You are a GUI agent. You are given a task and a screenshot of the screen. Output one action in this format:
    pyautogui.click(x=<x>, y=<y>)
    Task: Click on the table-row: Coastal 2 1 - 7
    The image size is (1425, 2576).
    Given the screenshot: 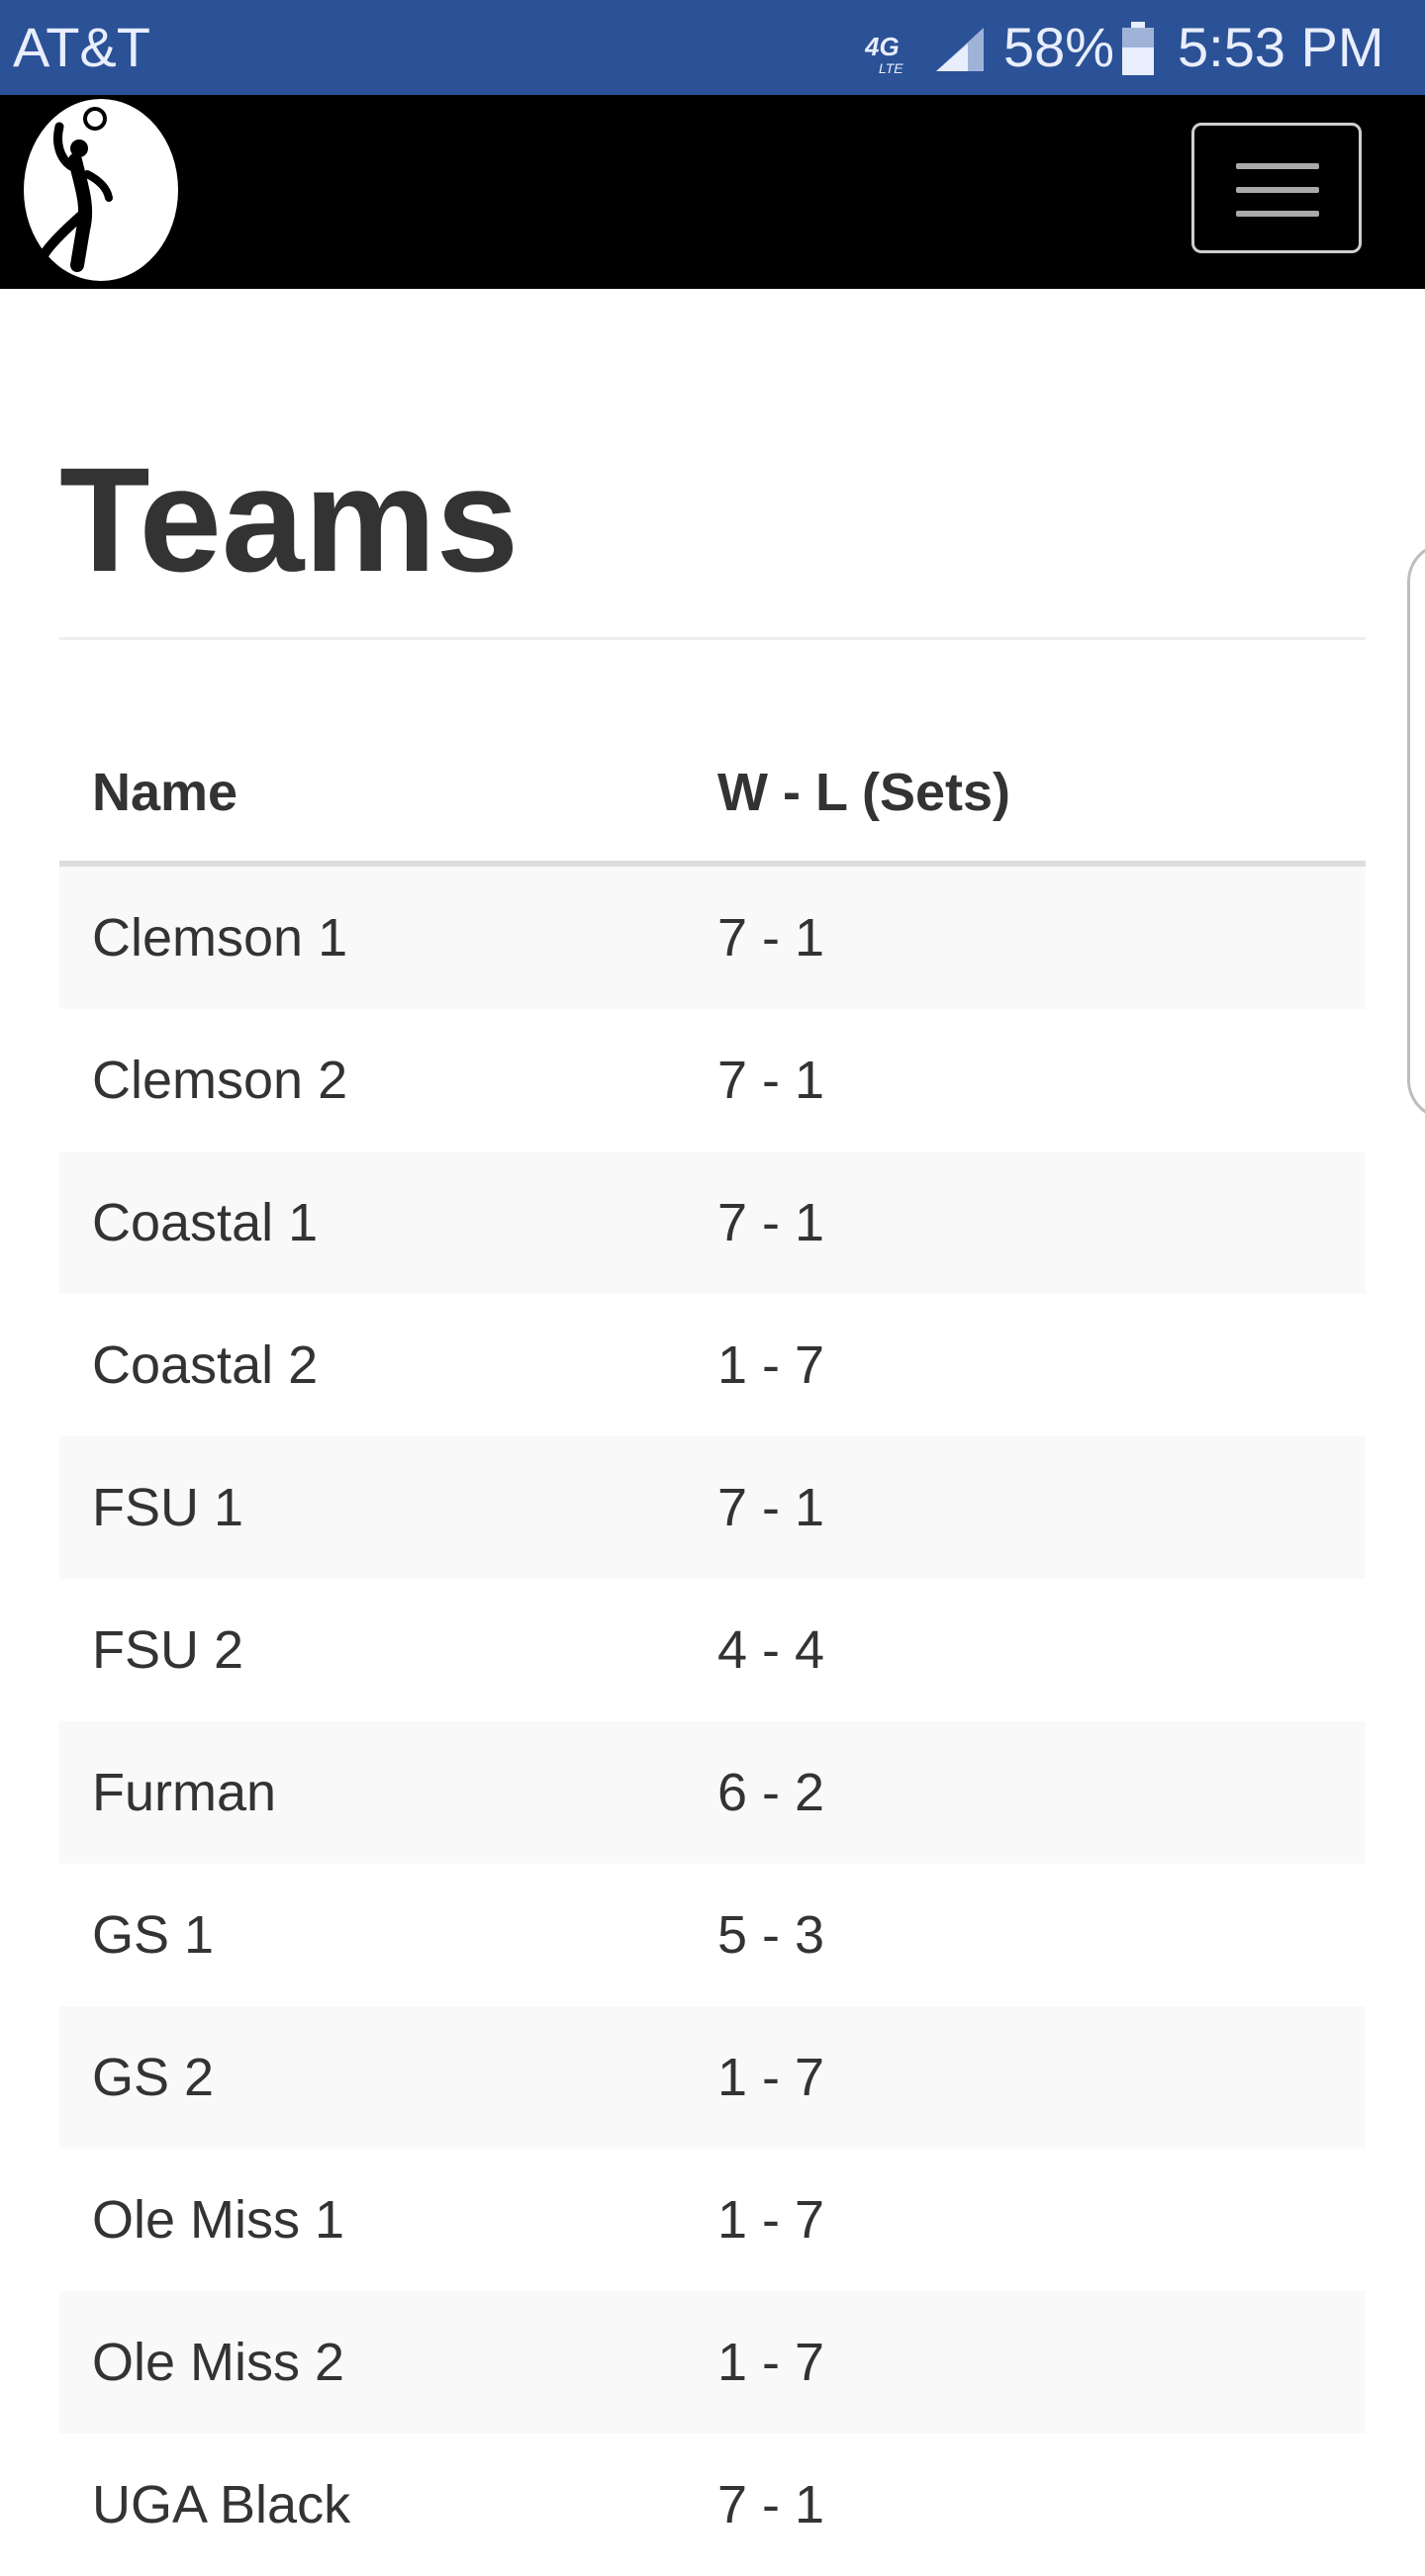 What is the action you would take?
    pyautogui.click(x=712, y=1365)
    